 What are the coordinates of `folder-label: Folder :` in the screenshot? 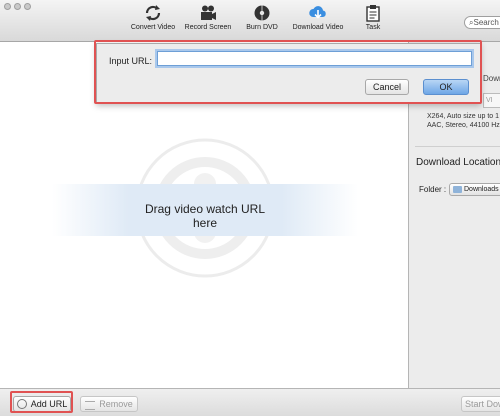 It's located at (433, 189).